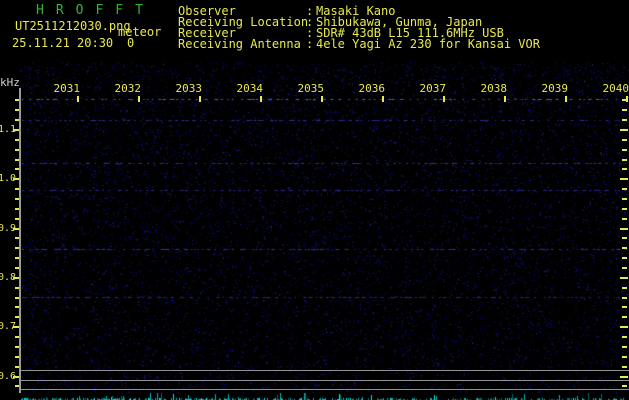 The image size is (629, 400). What do you see at coordinates (555, 88) in the screenshot?
I see `time-label: 2039` at bounding box center [555, 88].